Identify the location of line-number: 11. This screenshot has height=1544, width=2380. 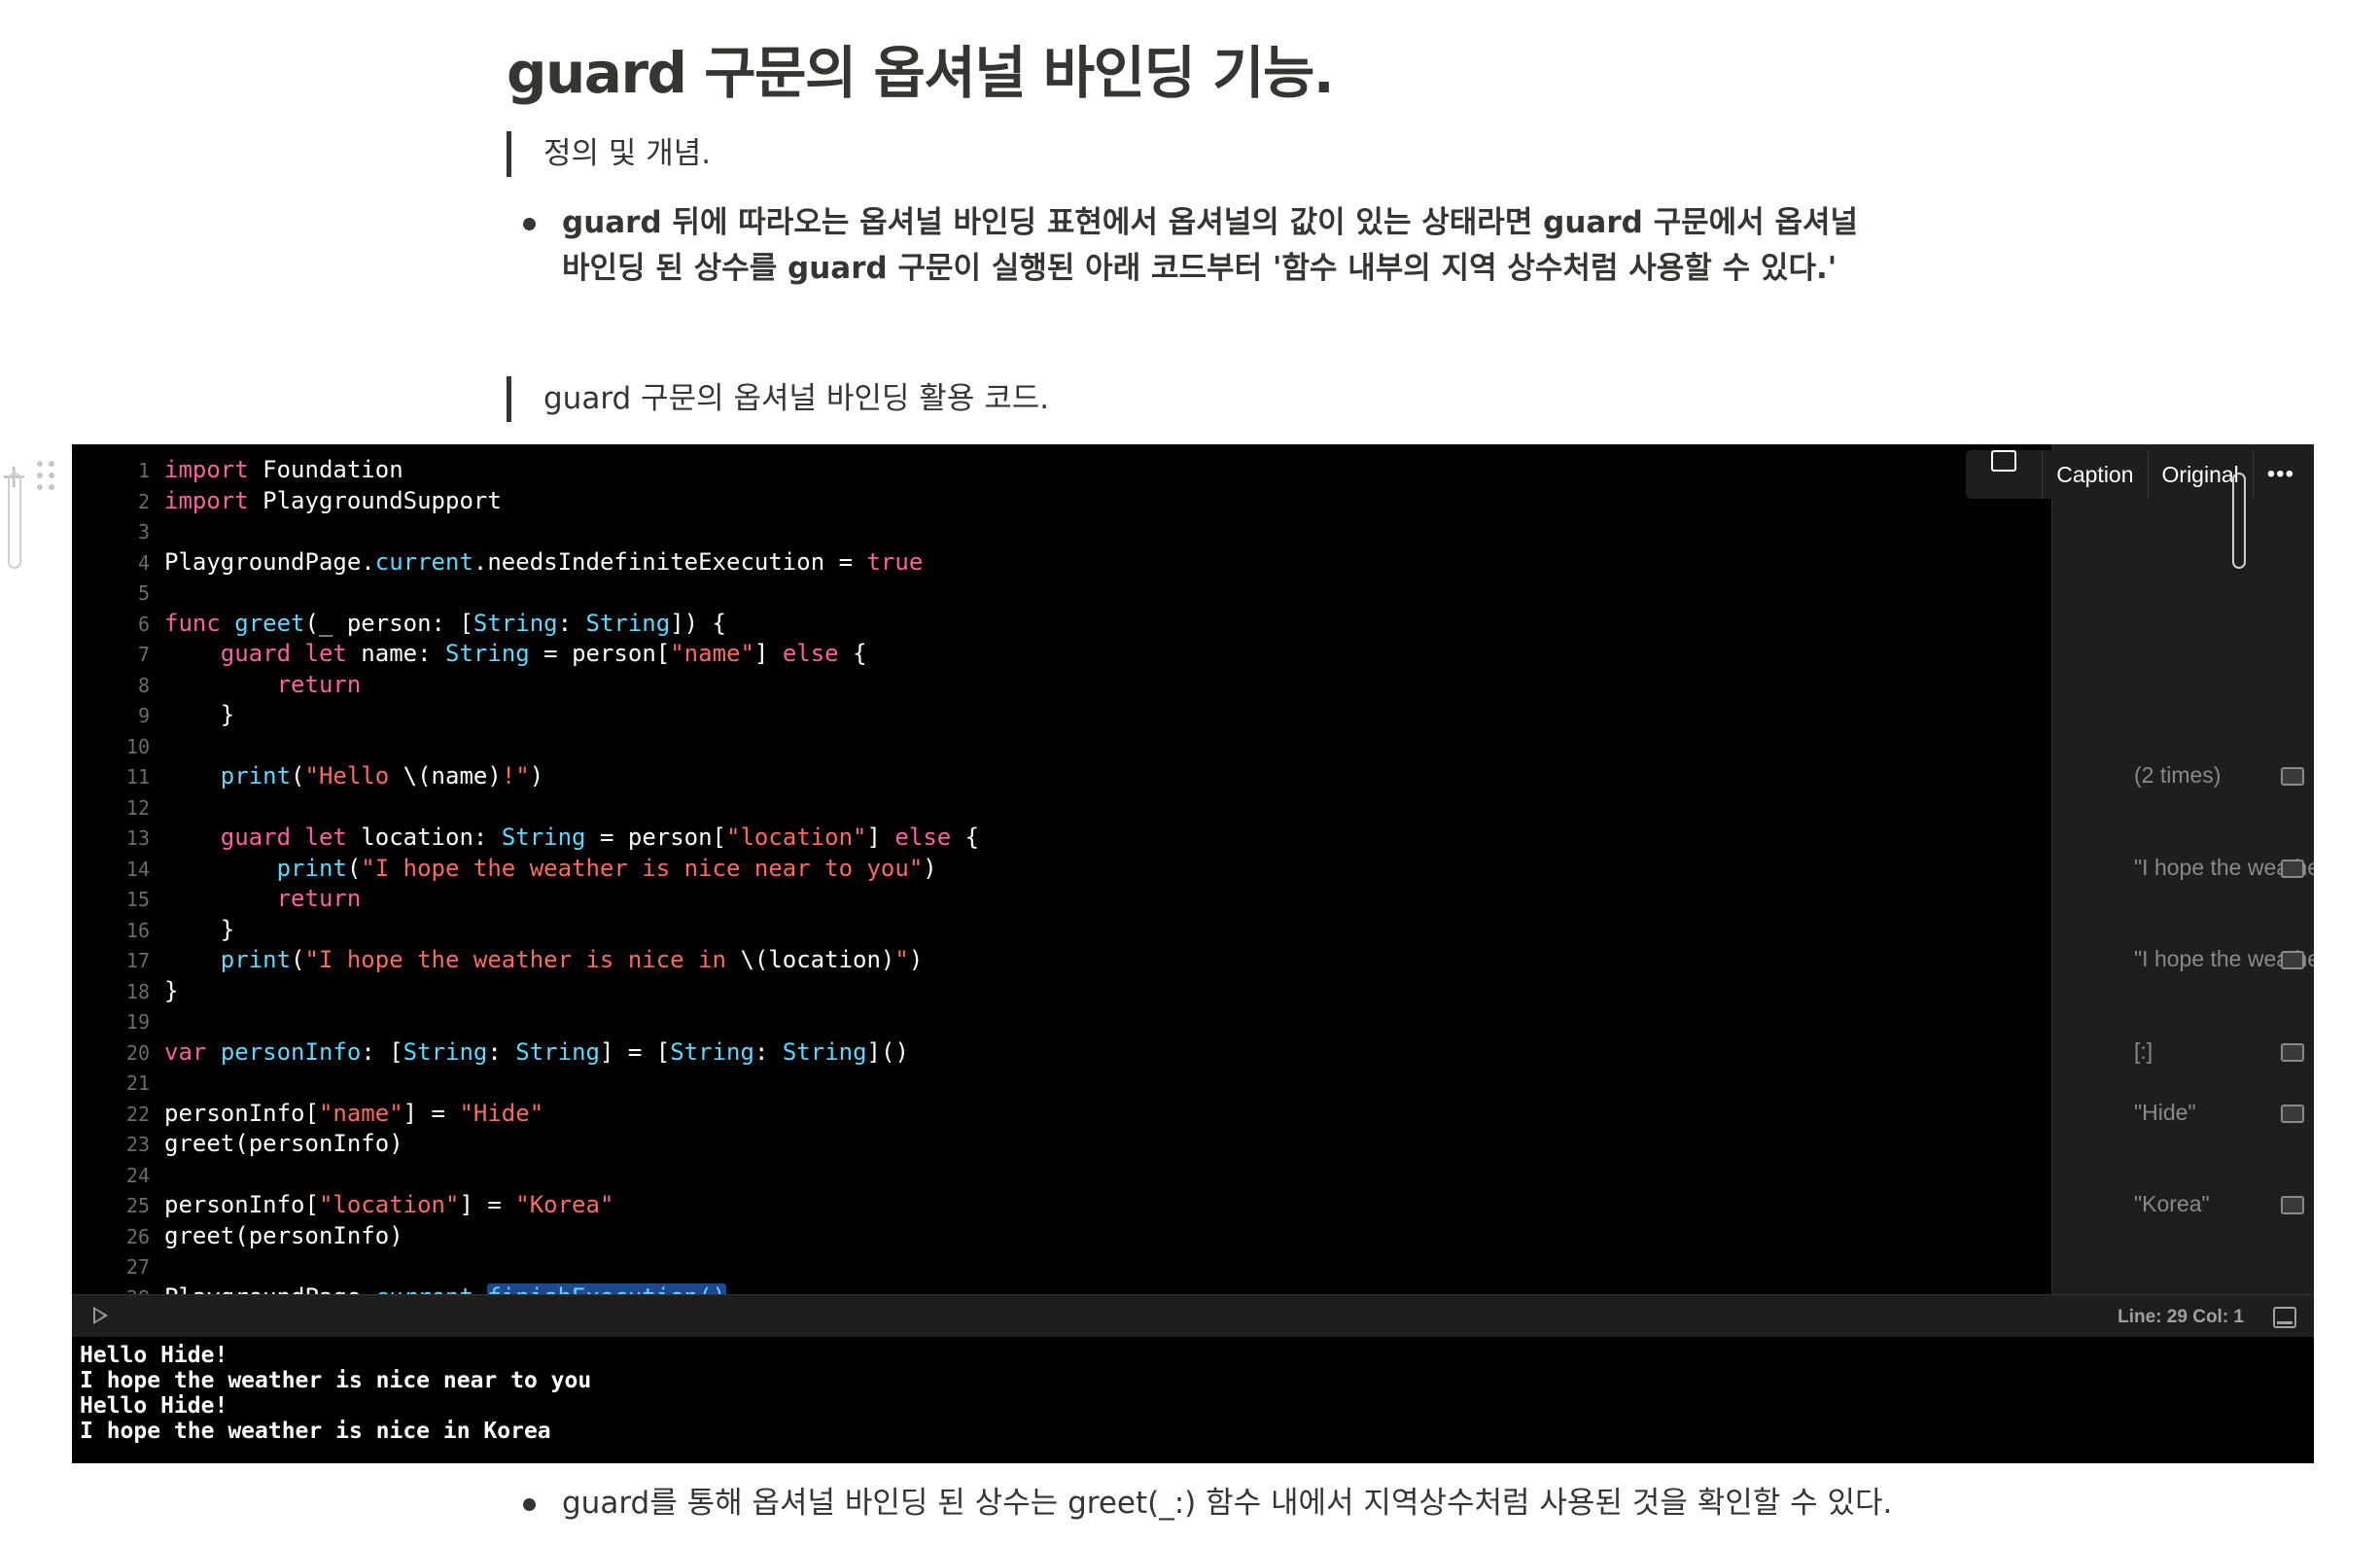
(137, 777).